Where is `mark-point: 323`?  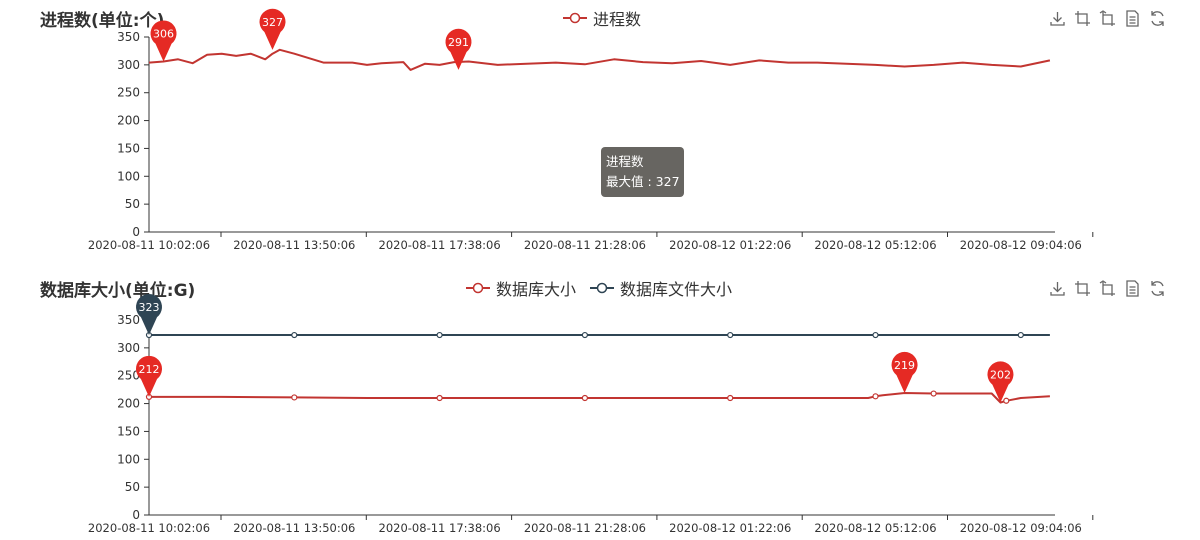
mark-point: 323 is located at coordinates (149, 314).